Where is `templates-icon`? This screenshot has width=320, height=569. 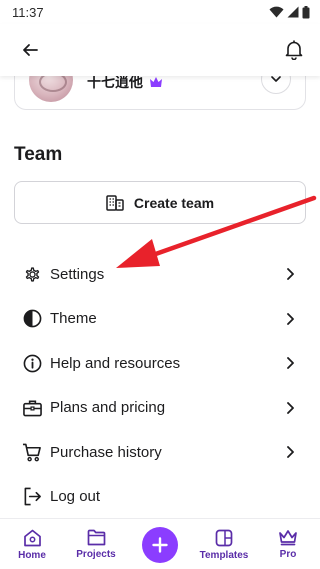 templates-icon is located at coordinates (224, 538).